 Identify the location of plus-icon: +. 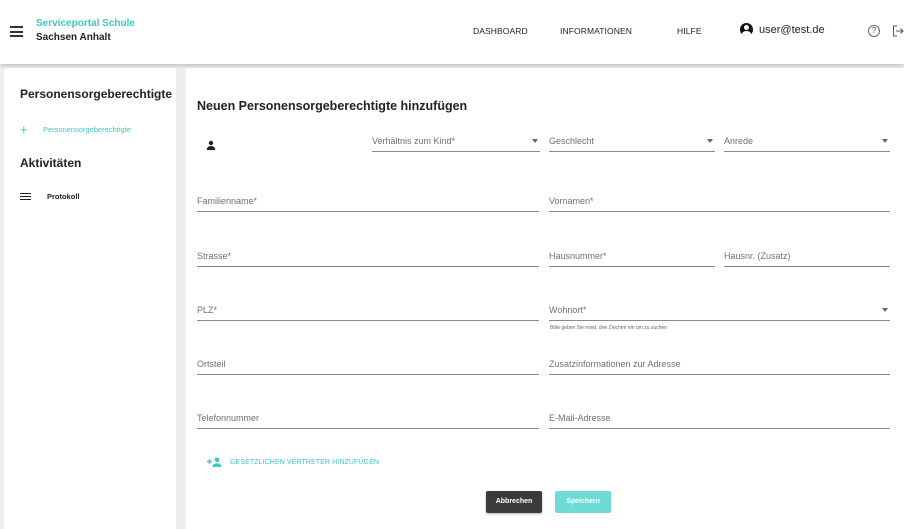
(24, 129).